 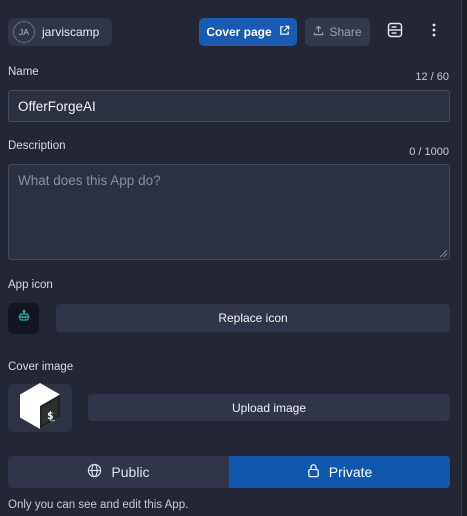 I want to click on user-chip: JA jarviscamp, so click(x=60, y=32).